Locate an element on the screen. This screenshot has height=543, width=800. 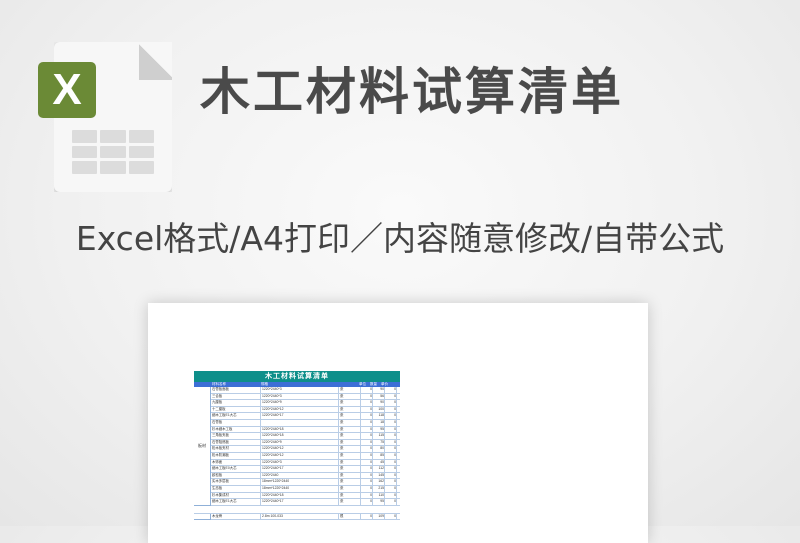
table-row: 石膏阻燃板 1220*2440*9 张 0 75 0 is located at coordinates (305, 443).